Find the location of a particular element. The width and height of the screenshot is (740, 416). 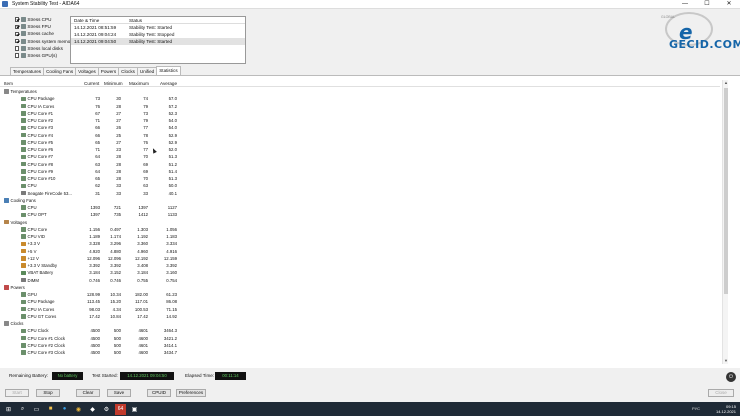

close-window-button: ✕ is located at coordinates (729, 4).